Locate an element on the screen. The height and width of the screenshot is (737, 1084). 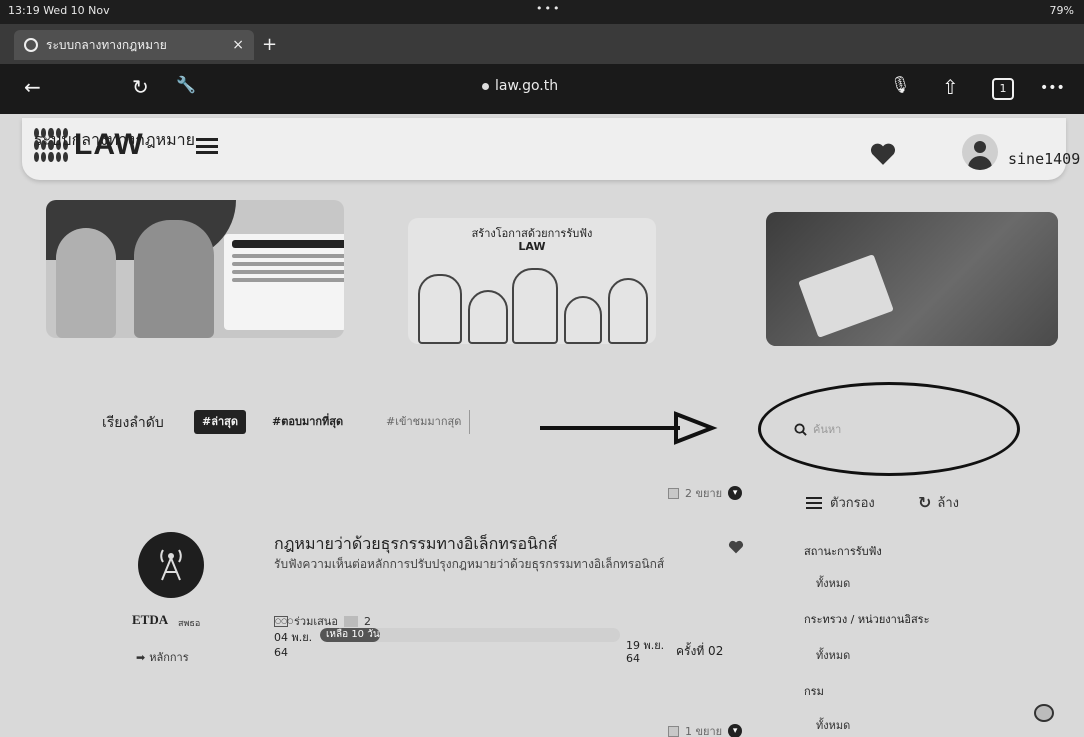
comment-icon is located at coordinates (350, 621).